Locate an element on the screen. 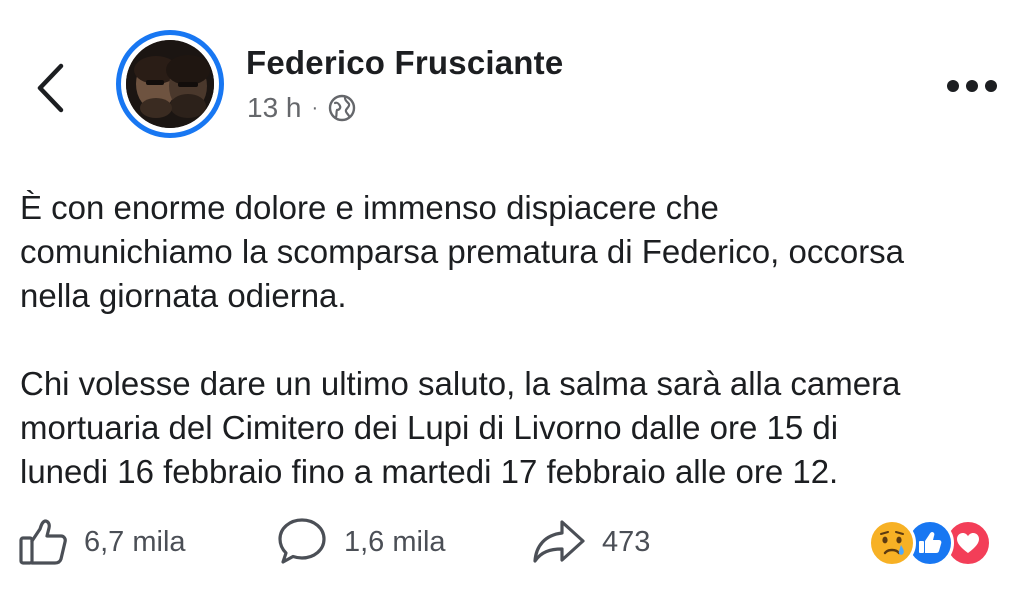 The width and height of the screenshot is (1024, 597). post-timestamp: 13 h is located at coordinates (274, 108).